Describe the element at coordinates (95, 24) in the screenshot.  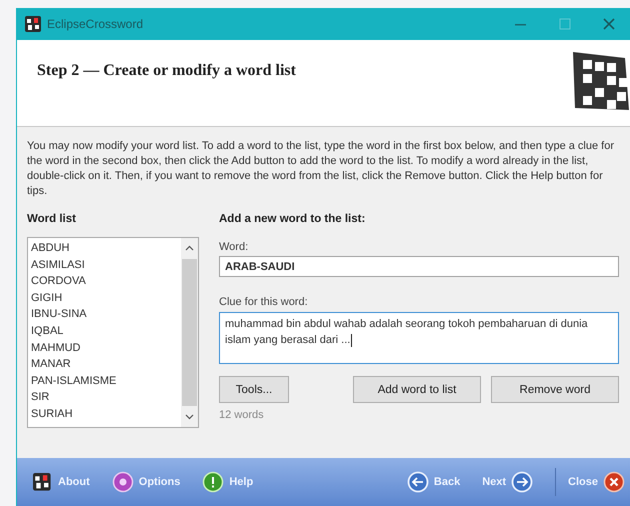
I see `window-title: EclipseCrossword` at that location.